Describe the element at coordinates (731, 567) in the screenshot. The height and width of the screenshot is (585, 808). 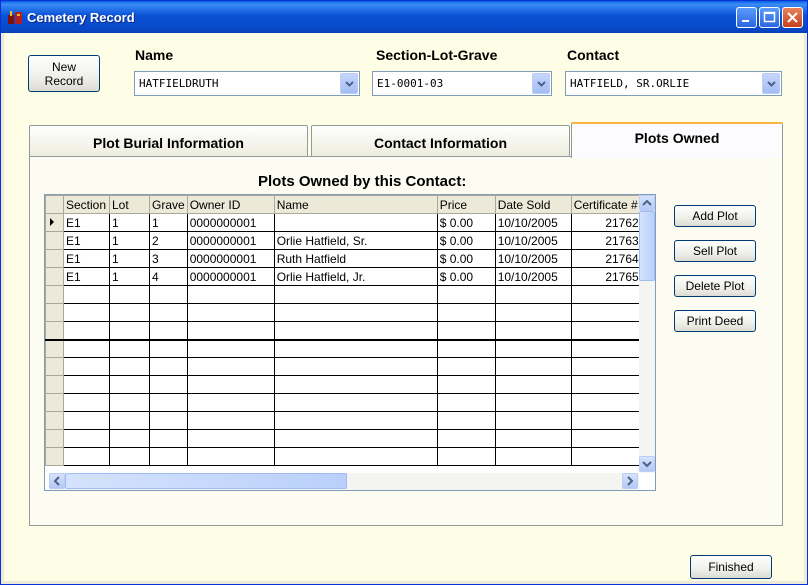
I see `finished-button: Finished` at that location.